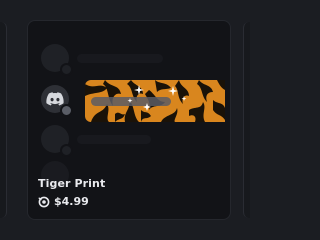 The height and width of the screenshot is (240, 320). Describe the element at coordinates (246, 120) in the screenshot. I see `next-card-edge` at that location.